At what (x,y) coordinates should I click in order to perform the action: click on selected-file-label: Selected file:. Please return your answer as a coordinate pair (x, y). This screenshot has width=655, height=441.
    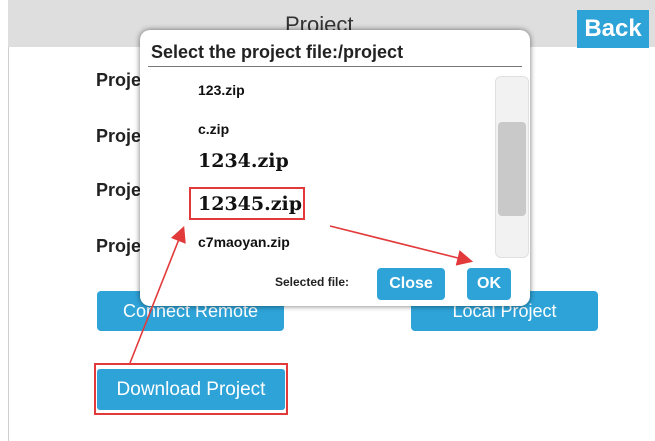
    Looking at the image, I should click on (312, 282).